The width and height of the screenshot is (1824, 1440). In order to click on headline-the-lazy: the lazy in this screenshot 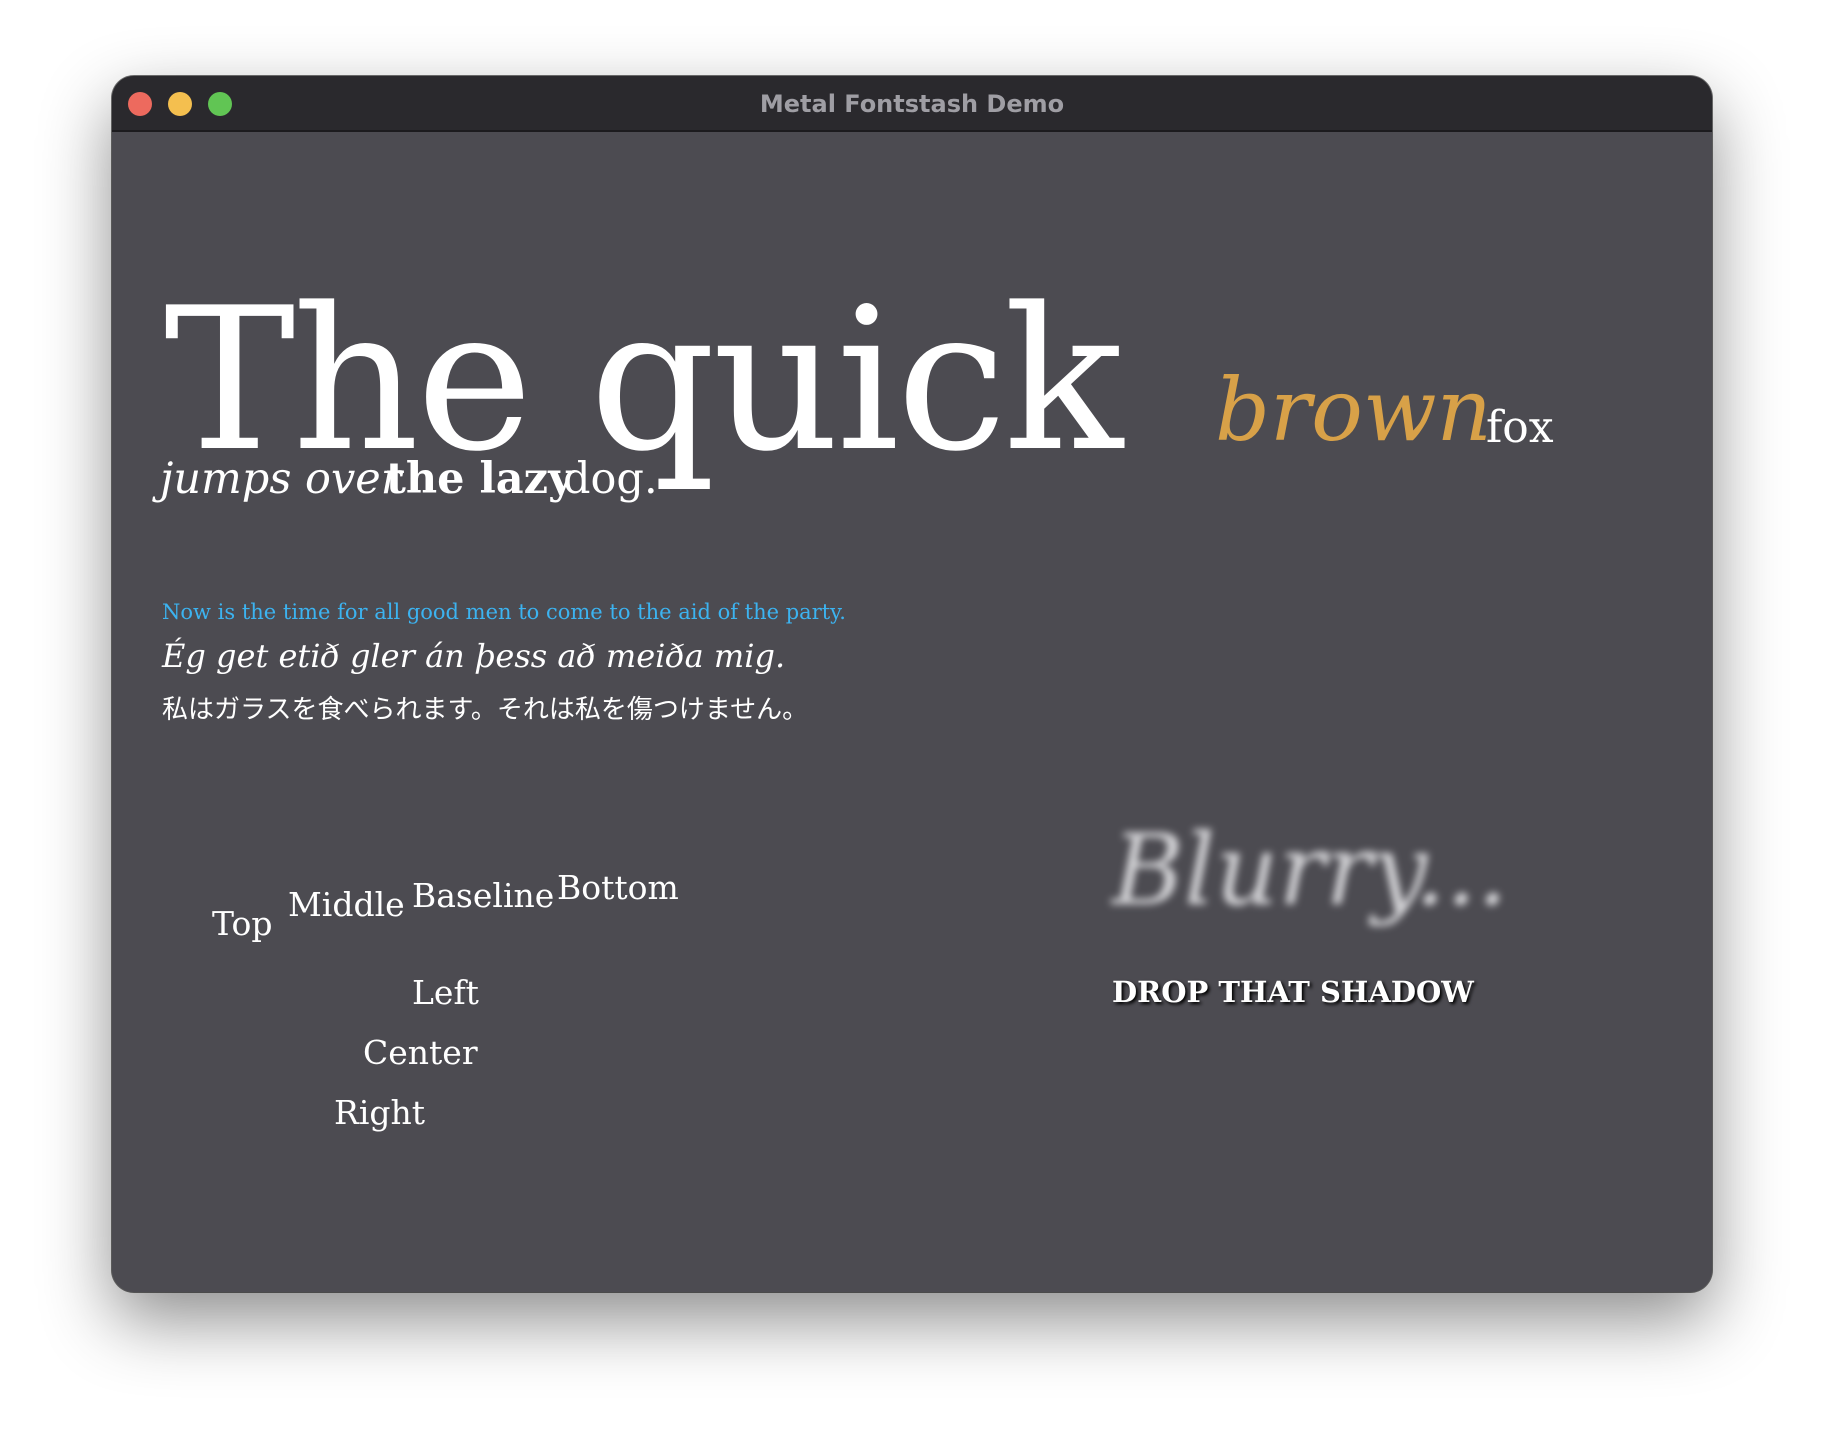, I will do `click(480, 479)`.